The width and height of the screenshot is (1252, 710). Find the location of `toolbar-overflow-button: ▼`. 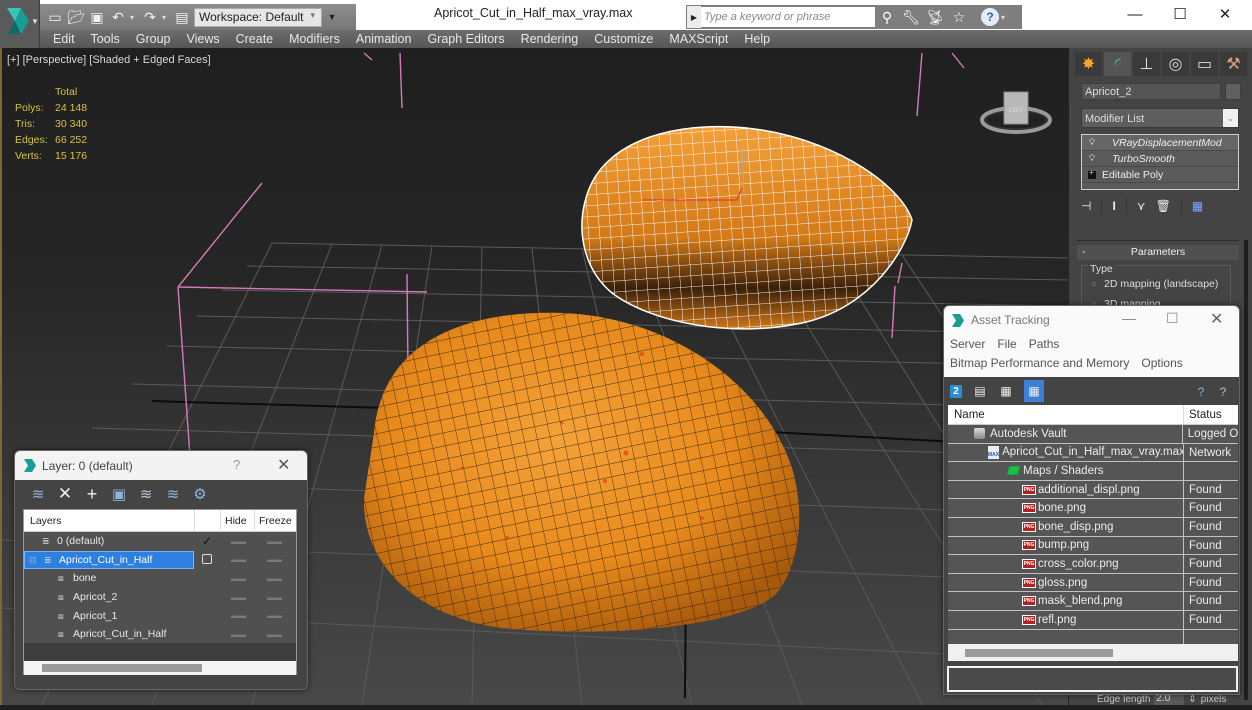

toolbar-overflow-button: ▼ is located at coordinates (332, 17).